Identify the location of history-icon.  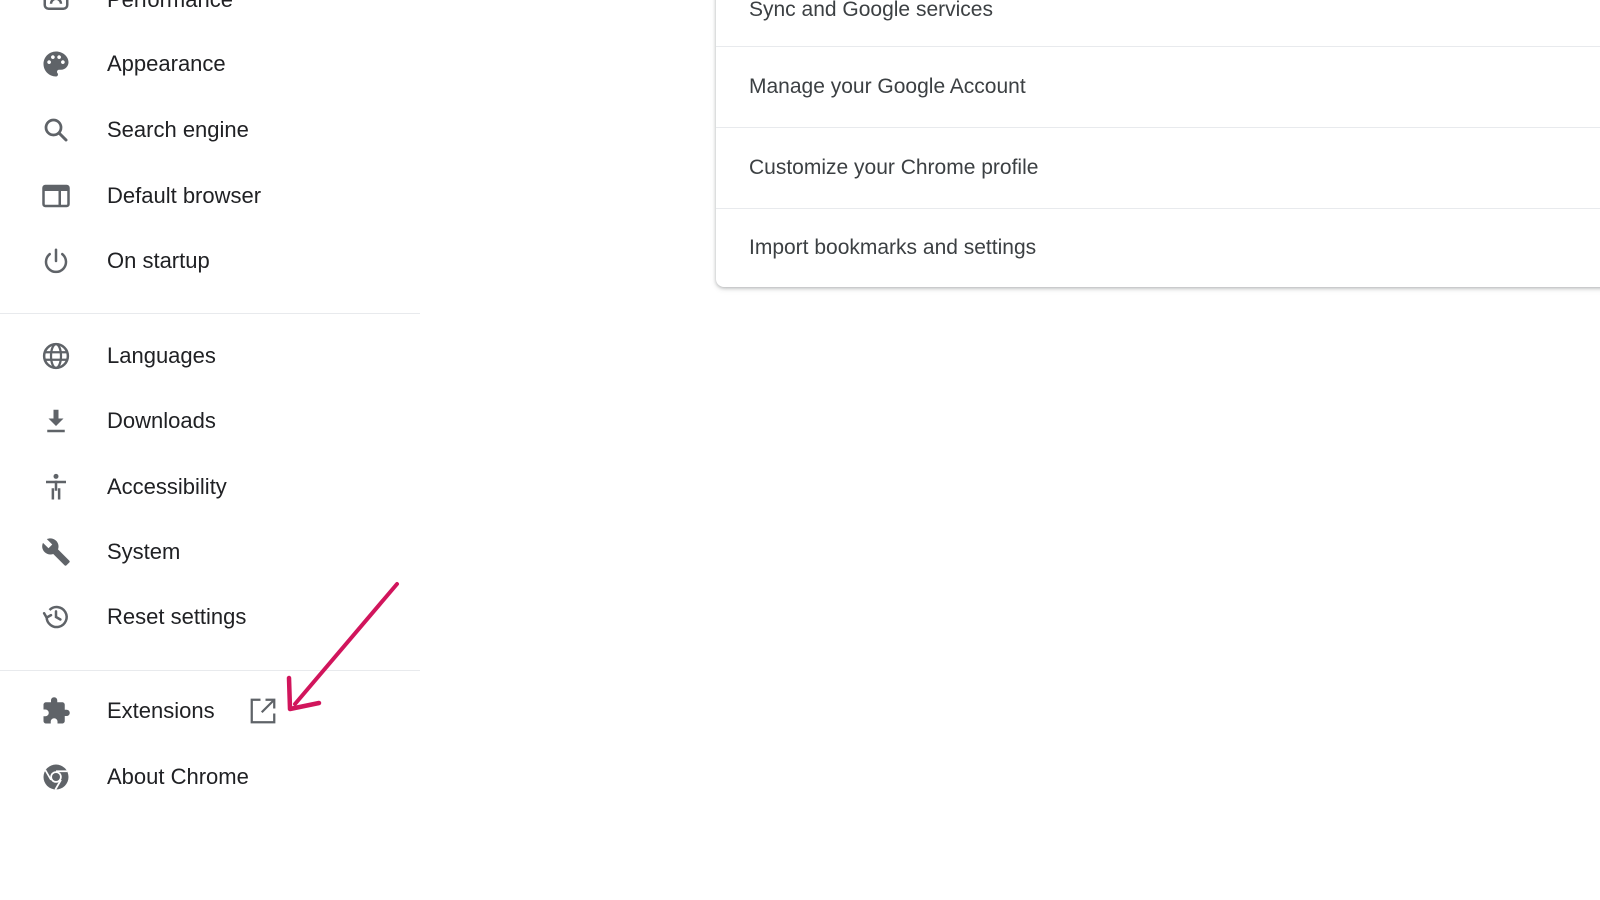
(56, 617).